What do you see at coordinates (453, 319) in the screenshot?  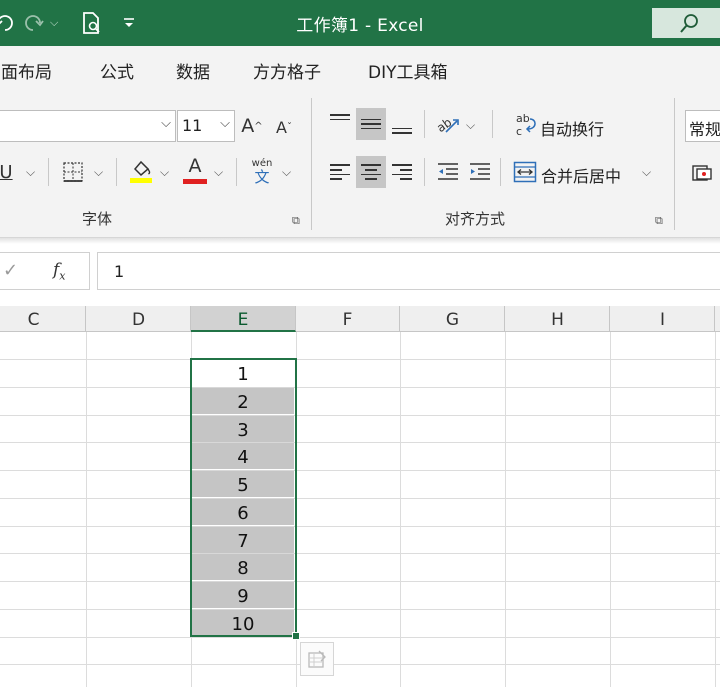 I see `column-header-g: G` at bounding box center [453, 319].